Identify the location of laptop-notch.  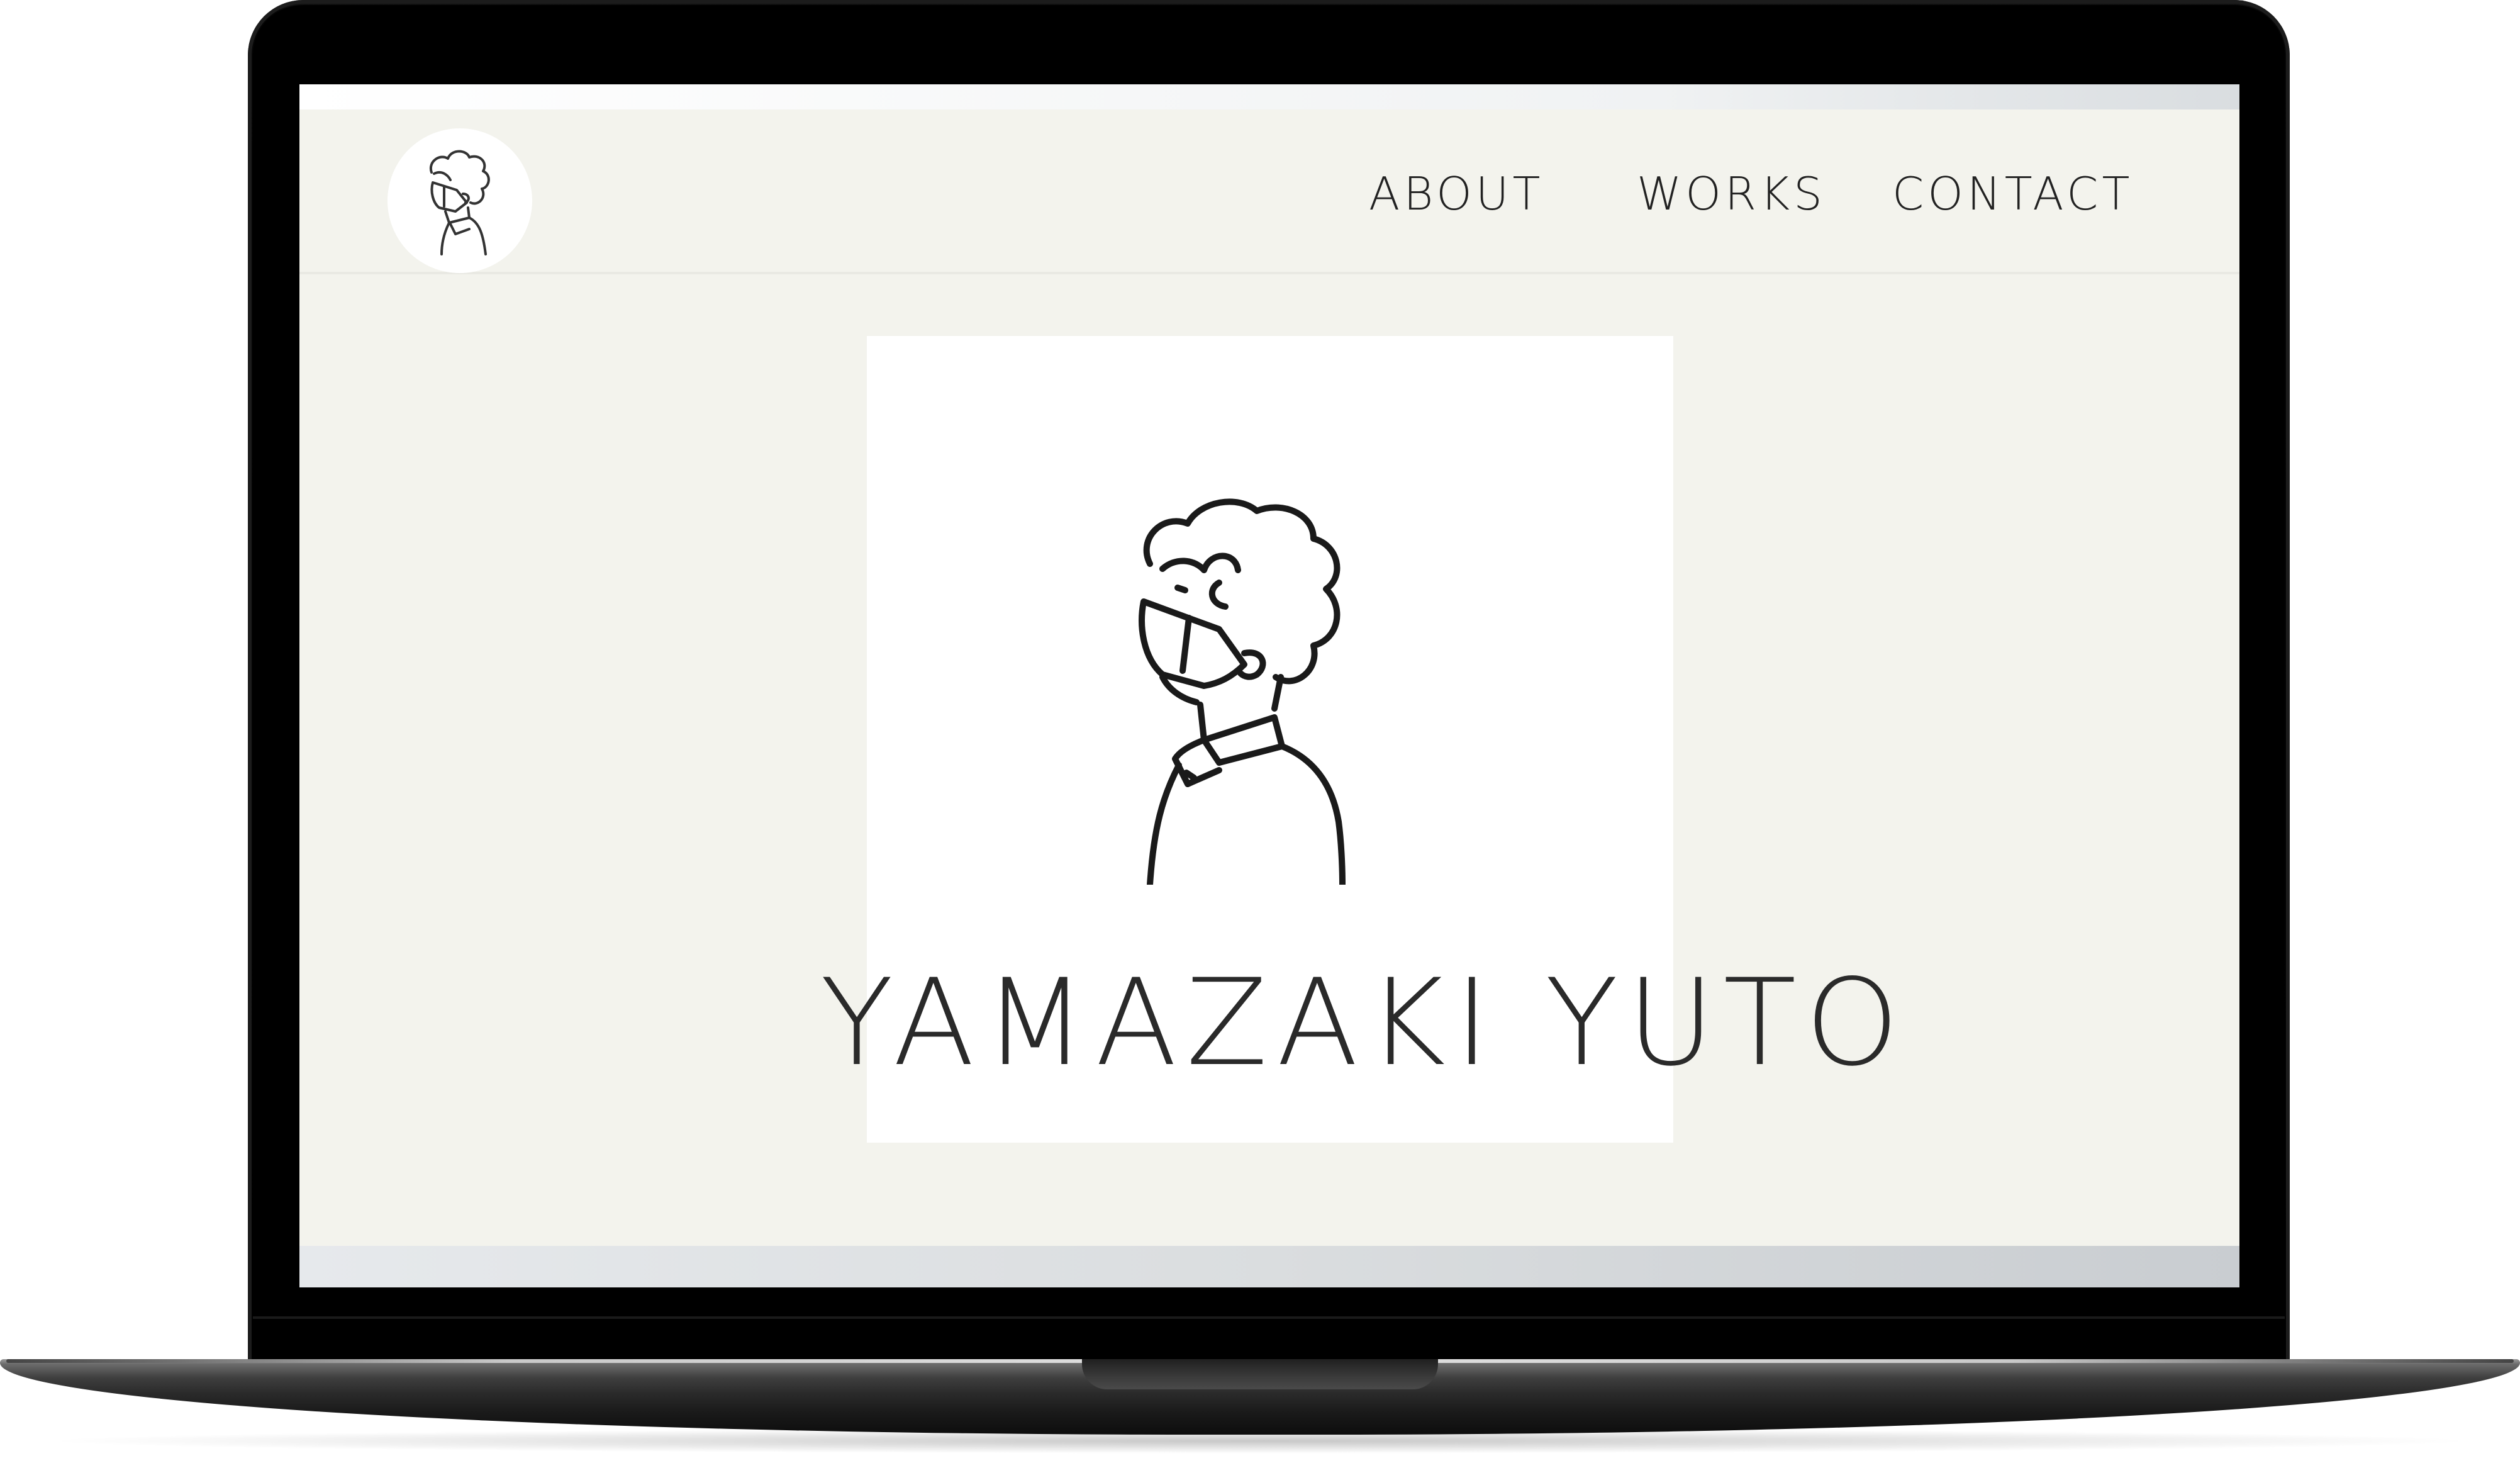
(1260, 1374).